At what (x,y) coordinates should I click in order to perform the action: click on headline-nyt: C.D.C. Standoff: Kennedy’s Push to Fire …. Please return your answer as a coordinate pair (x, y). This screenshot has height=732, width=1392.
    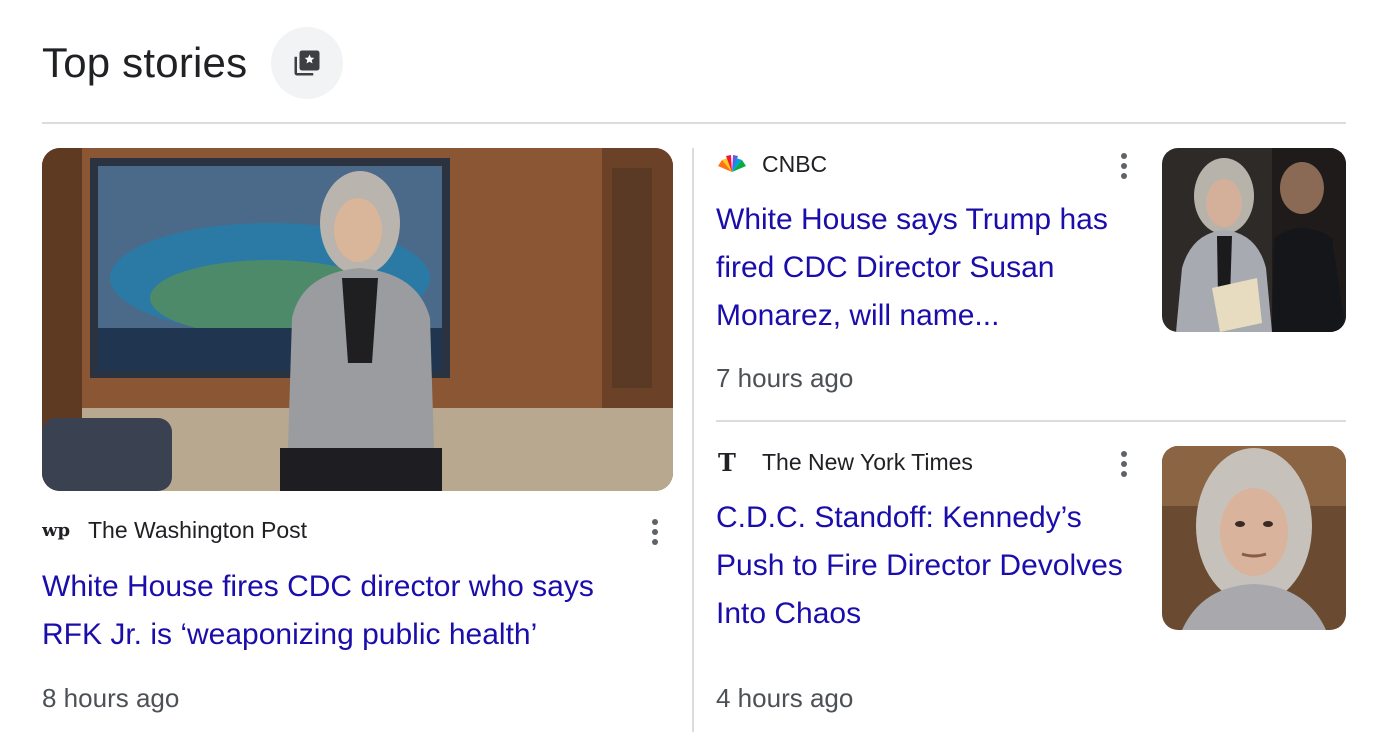
    Looking at the image, I should click on (936, 566).